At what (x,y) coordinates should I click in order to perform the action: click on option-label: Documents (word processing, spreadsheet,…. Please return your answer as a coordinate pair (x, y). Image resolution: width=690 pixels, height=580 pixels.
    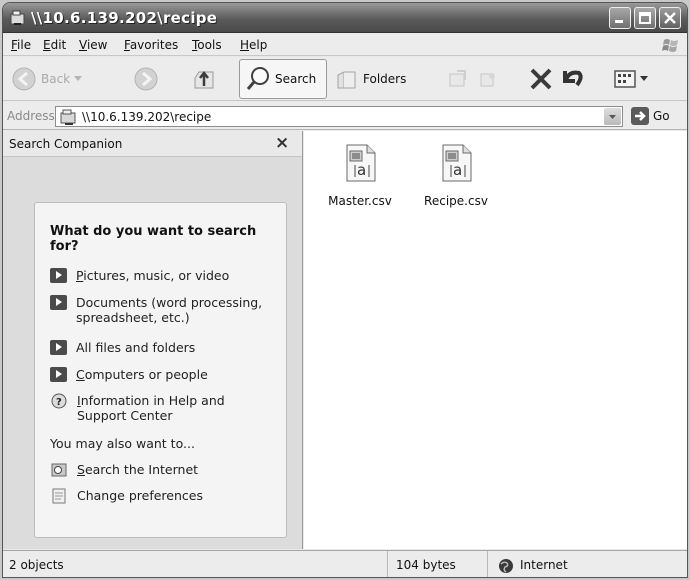
    Looking at the image, I should click on (169, 310).